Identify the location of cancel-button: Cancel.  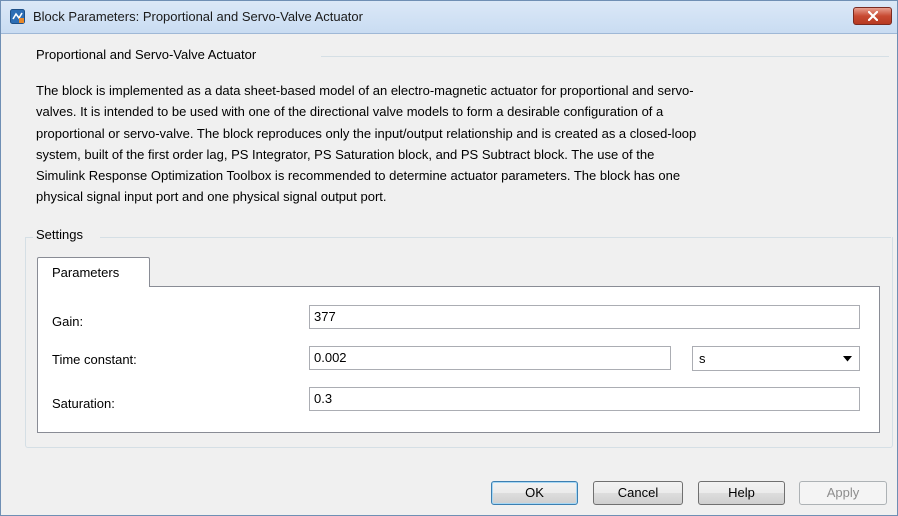
(638, 493).